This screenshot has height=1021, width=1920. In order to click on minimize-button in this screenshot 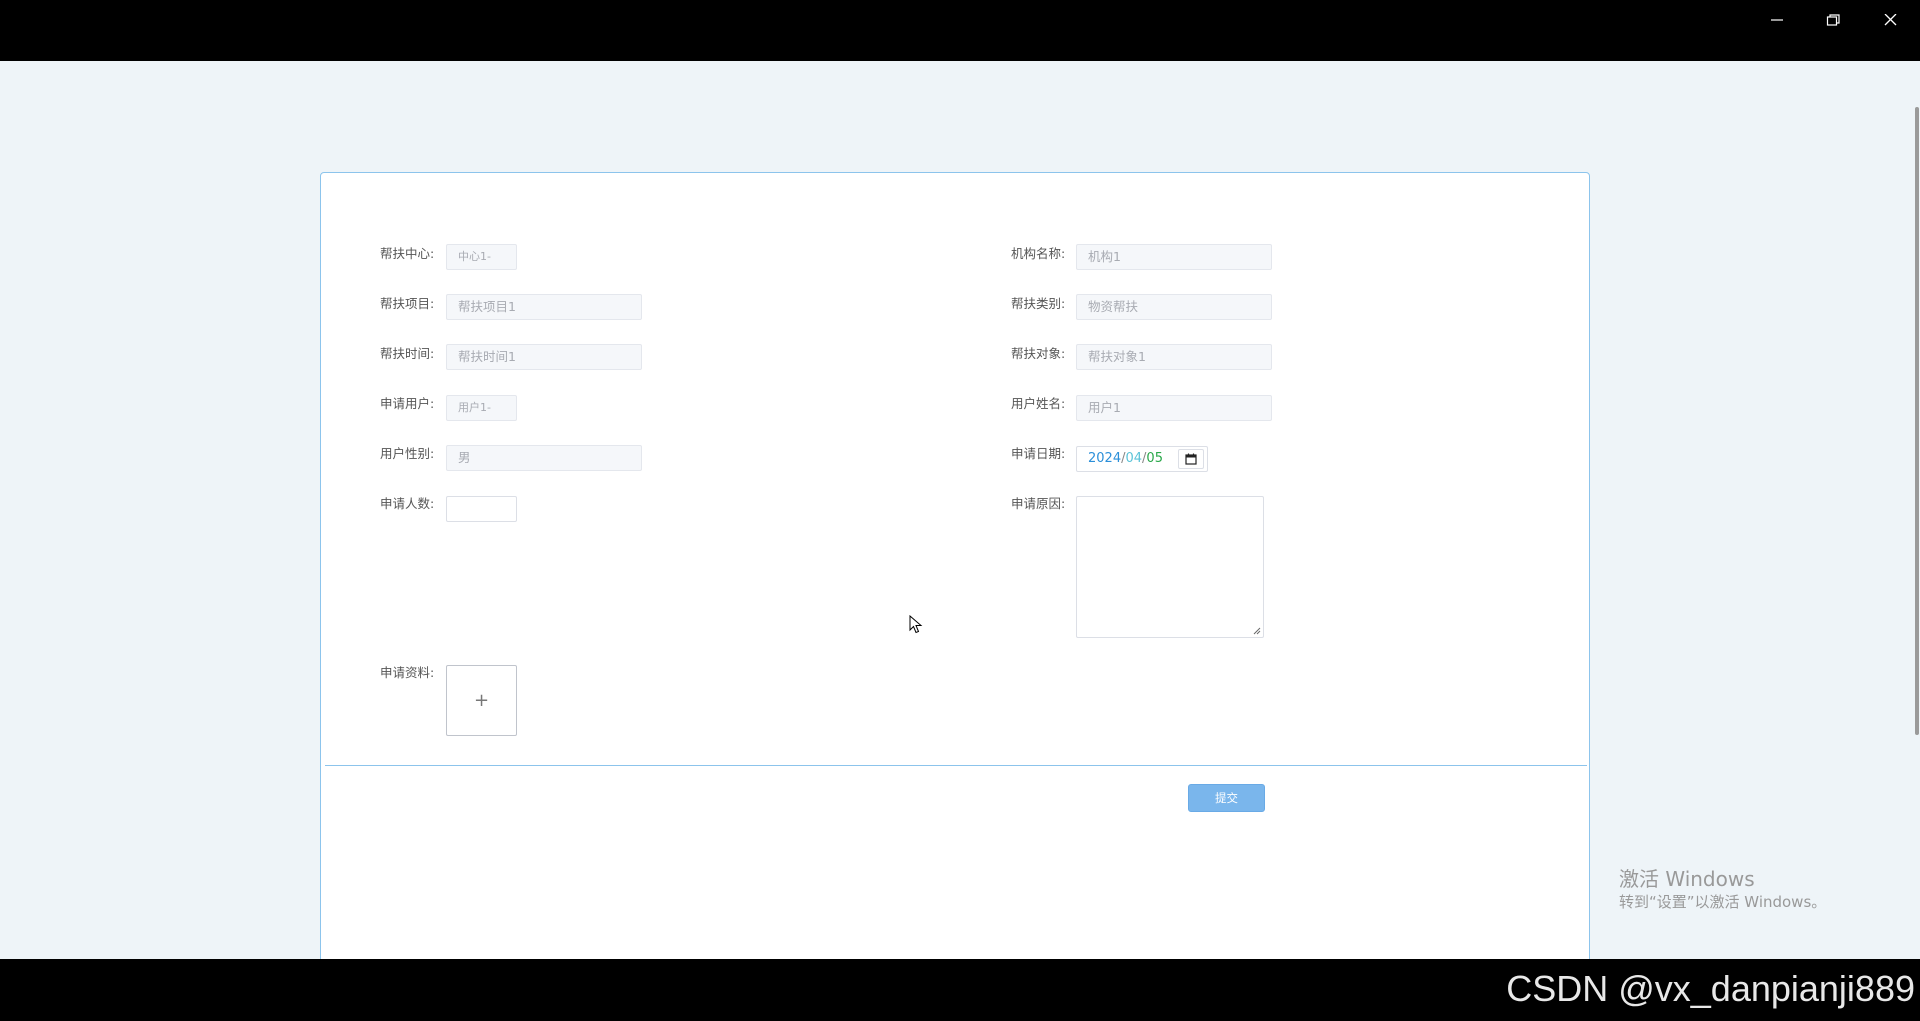, I will do `click(1777, 20)`.